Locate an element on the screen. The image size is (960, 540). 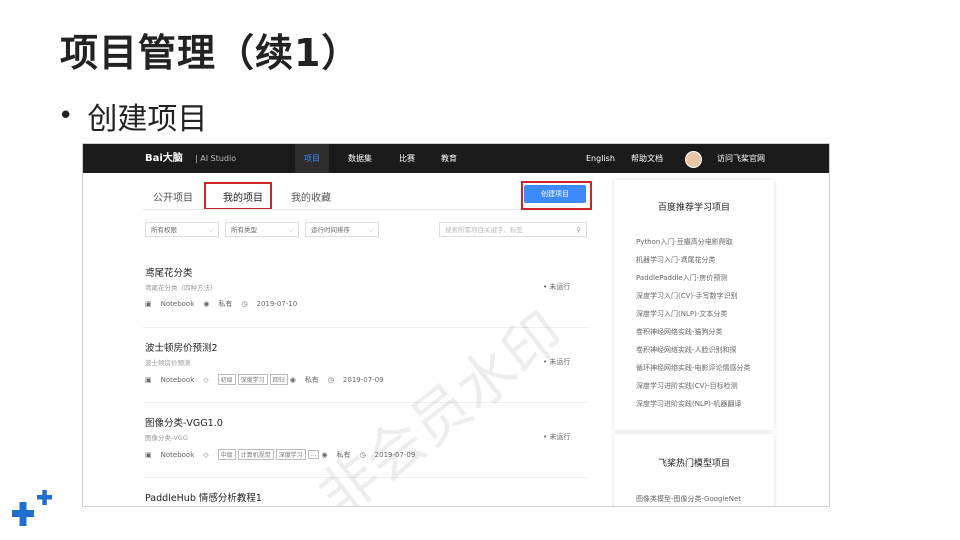
filter-sort: 运行时间排序 ⌵ is located at coordinates (342, 229).